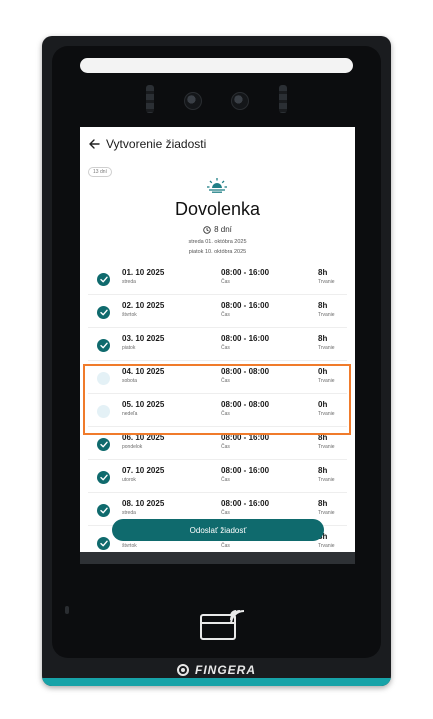 Image resolution: width=433 pixels, height=719 pixels. I want to click on days-chip: 13 dní, so click(100, 172).